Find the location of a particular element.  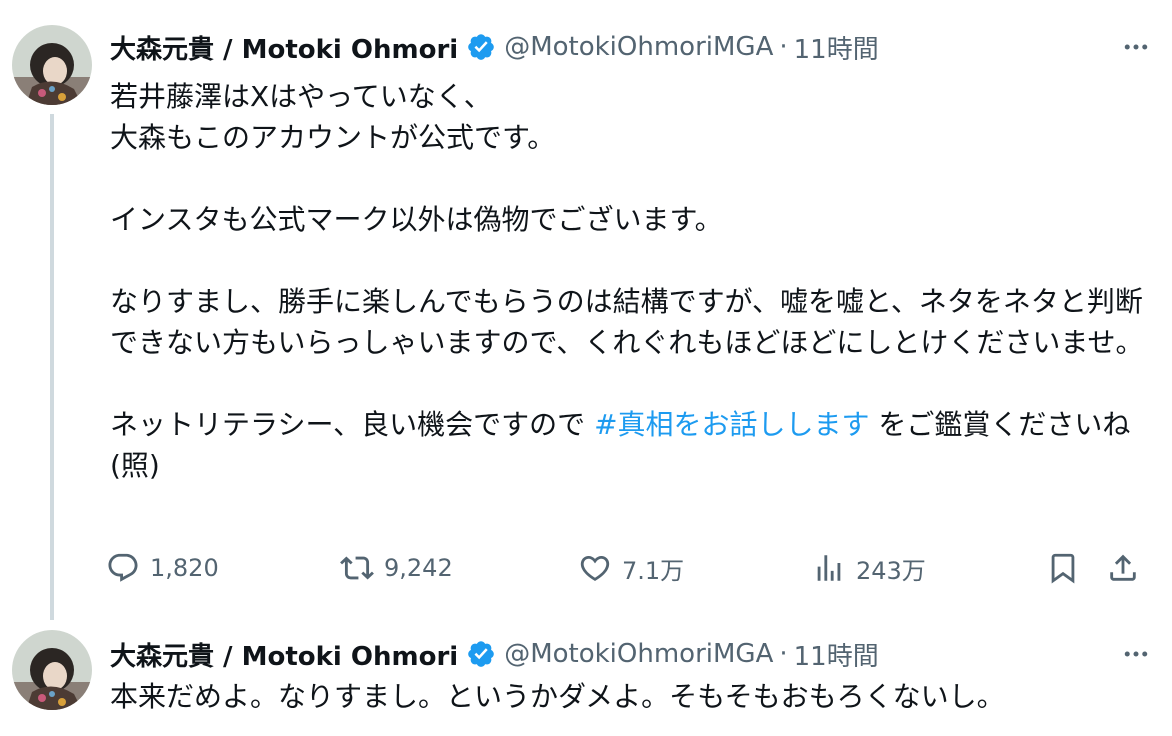

like-button: 7.1万 is located at coordinates (631, 568).